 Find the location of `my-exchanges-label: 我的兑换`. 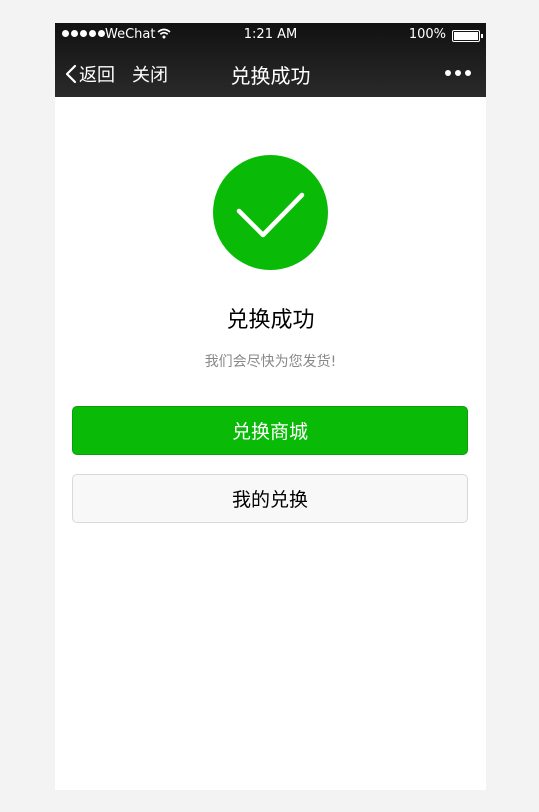

my-exchanges-label: 我的兑换 is located at coordinates (269, 500).